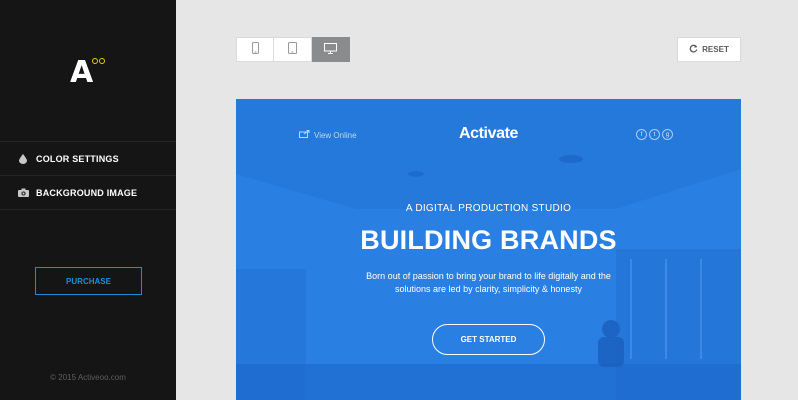  I want to click on get-started-button: GET STARTED, so click(488, 339).